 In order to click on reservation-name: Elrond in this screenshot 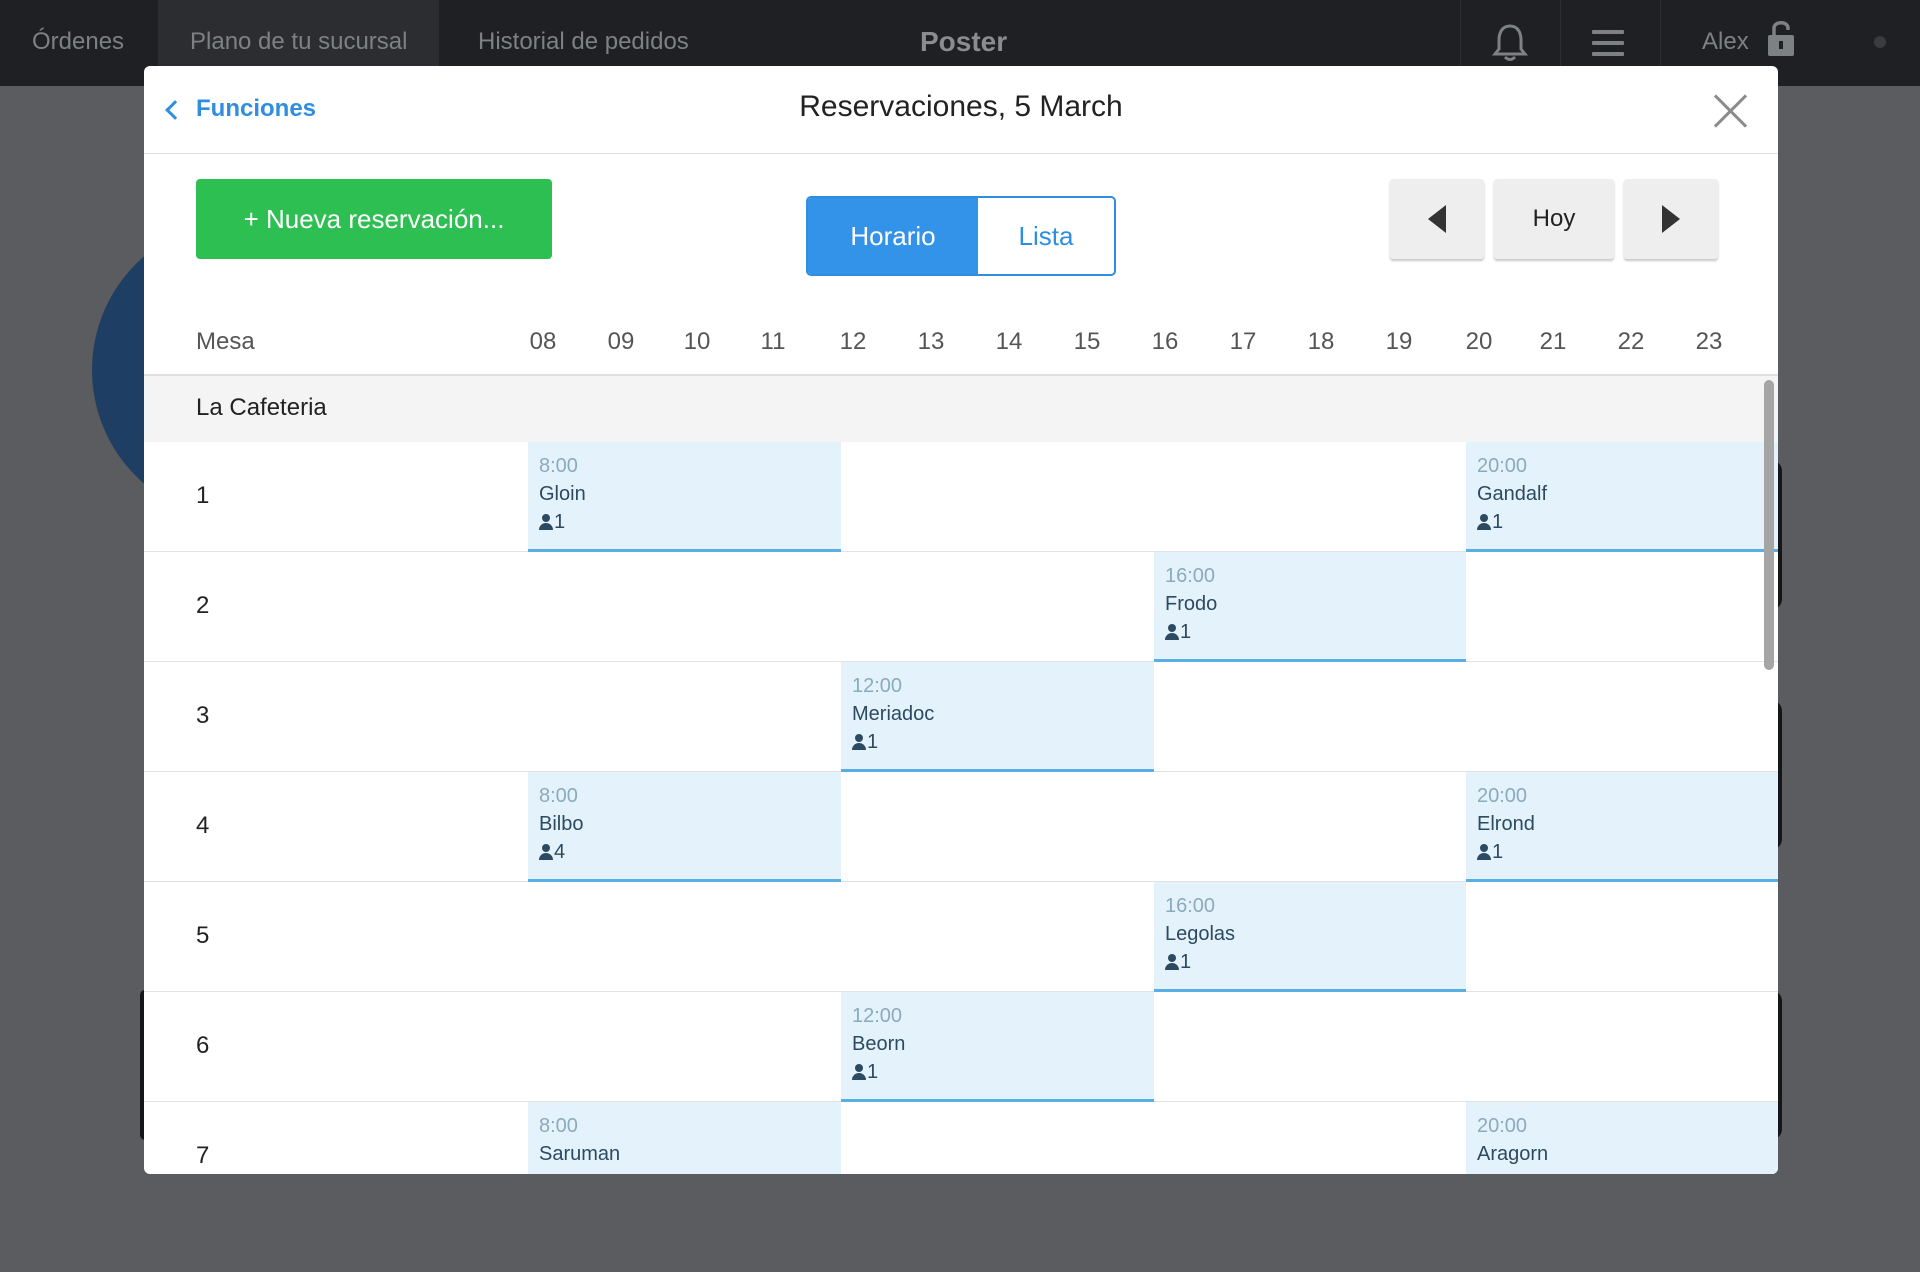, I will do `click(1506, 824)`.